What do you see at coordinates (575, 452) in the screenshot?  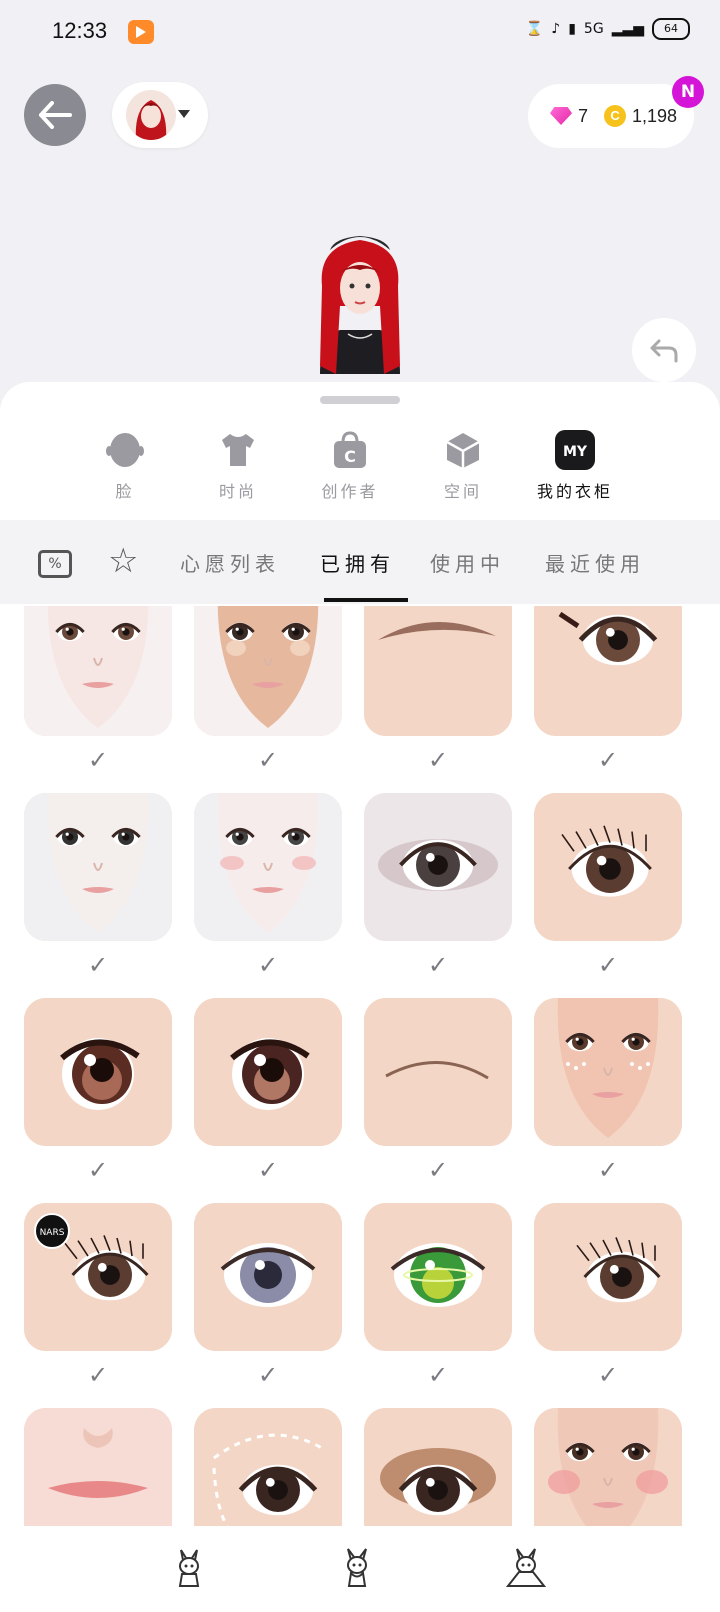 I see `my-closet-icon-text: MY` at bounding box center [575, 452].